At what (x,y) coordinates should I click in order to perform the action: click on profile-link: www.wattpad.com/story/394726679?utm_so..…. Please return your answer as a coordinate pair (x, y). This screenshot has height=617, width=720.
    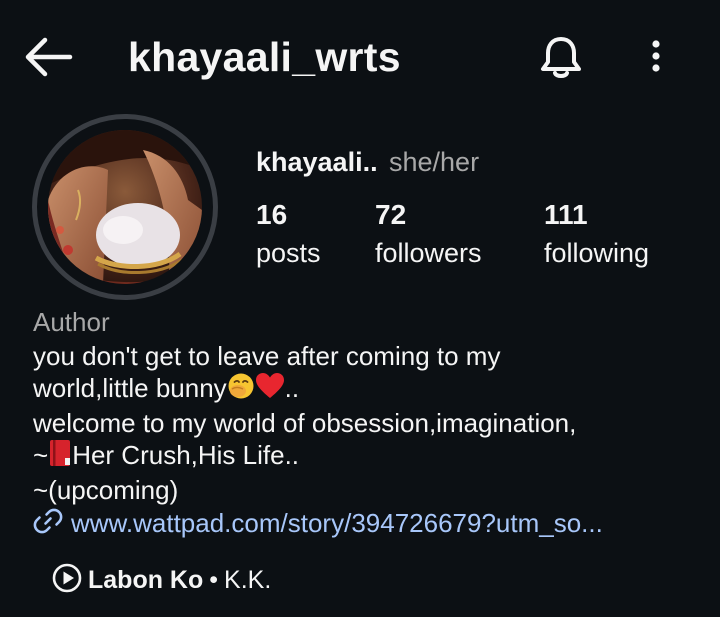
    Looking at the image, I should click on (318, 523).